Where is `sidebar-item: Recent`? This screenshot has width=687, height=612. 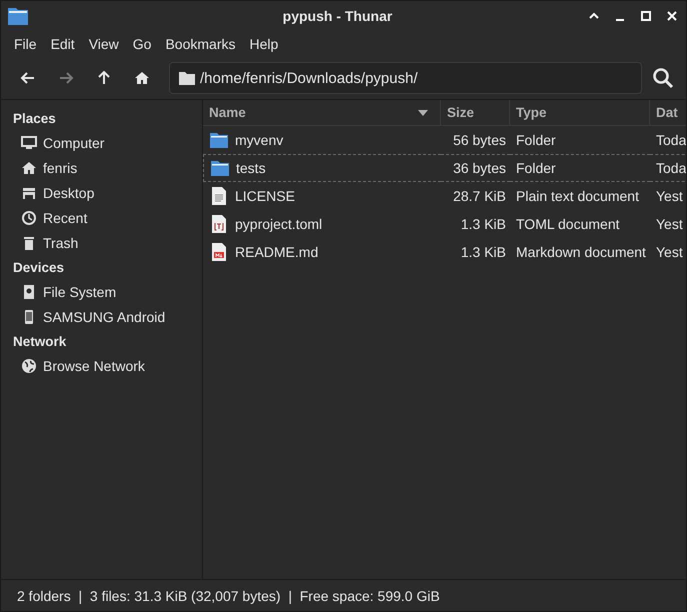
sidebar-item: Recent is located at coordinates (48, 217).